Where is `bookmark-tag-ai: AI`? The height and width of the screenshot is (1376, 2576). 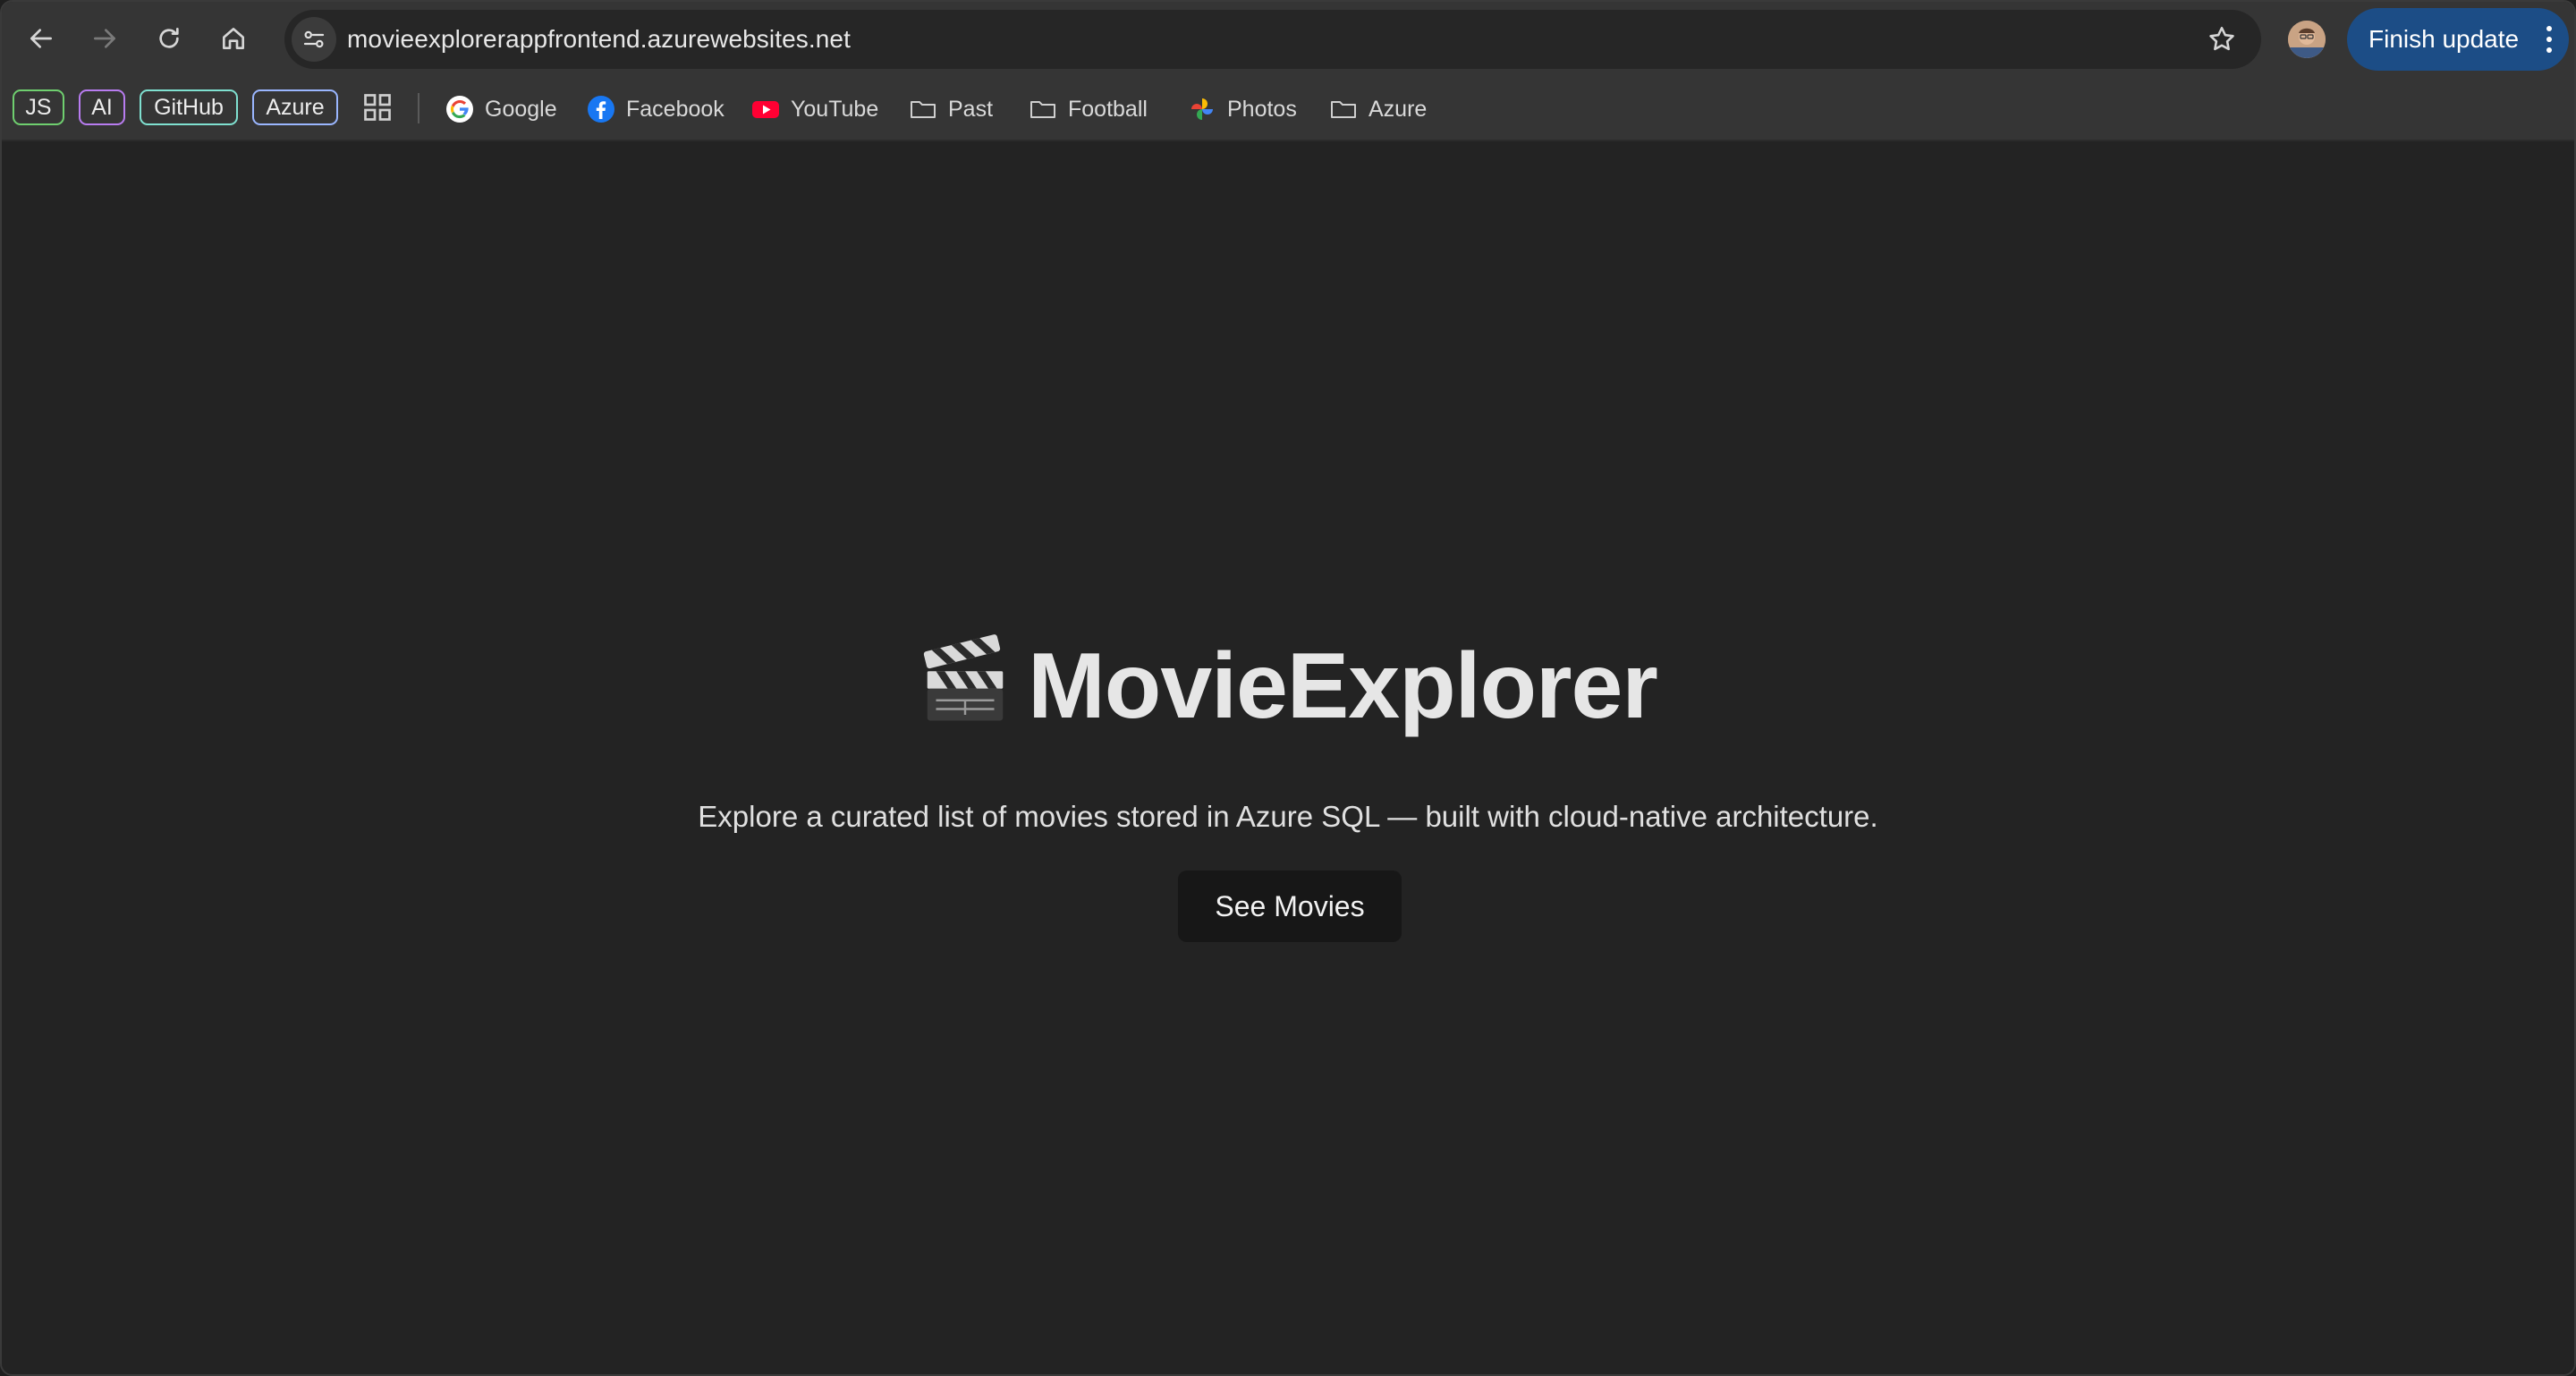 bookmark-tag-ai: AI is located at coordinates (102, 107).